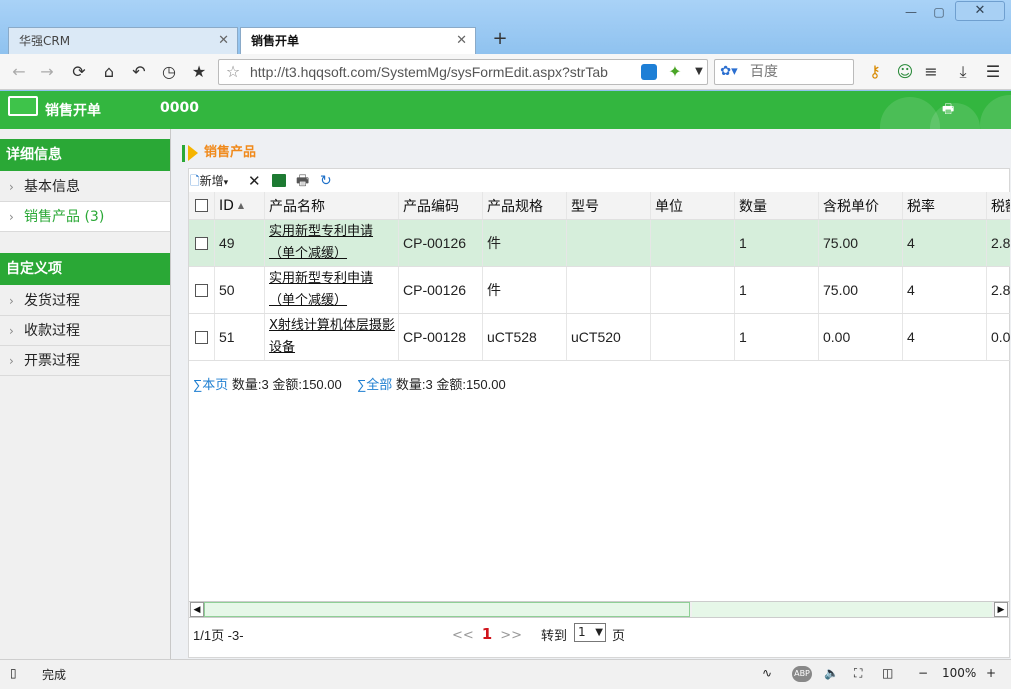  What do you see at coordinates (374, 384) in the screenshot?
I see `summary-all-label: ∑全部` at bounding box center [374, 384].